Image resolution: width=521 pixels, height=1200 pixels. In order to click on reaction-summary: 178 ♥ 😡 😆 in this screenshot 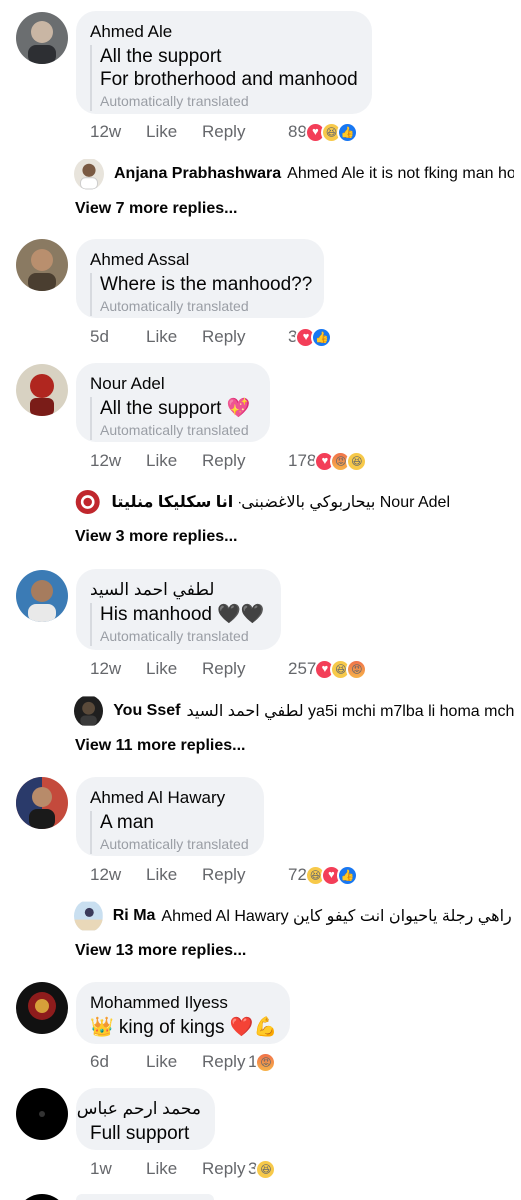, I will do `click(328, 461)`.